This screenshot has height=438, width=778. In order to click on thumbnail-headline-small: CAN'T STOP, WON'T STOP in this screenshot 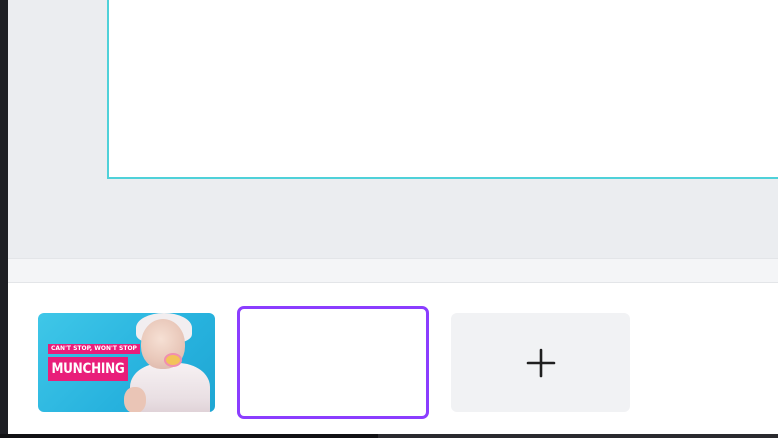, I will do `click(94, 349)`.